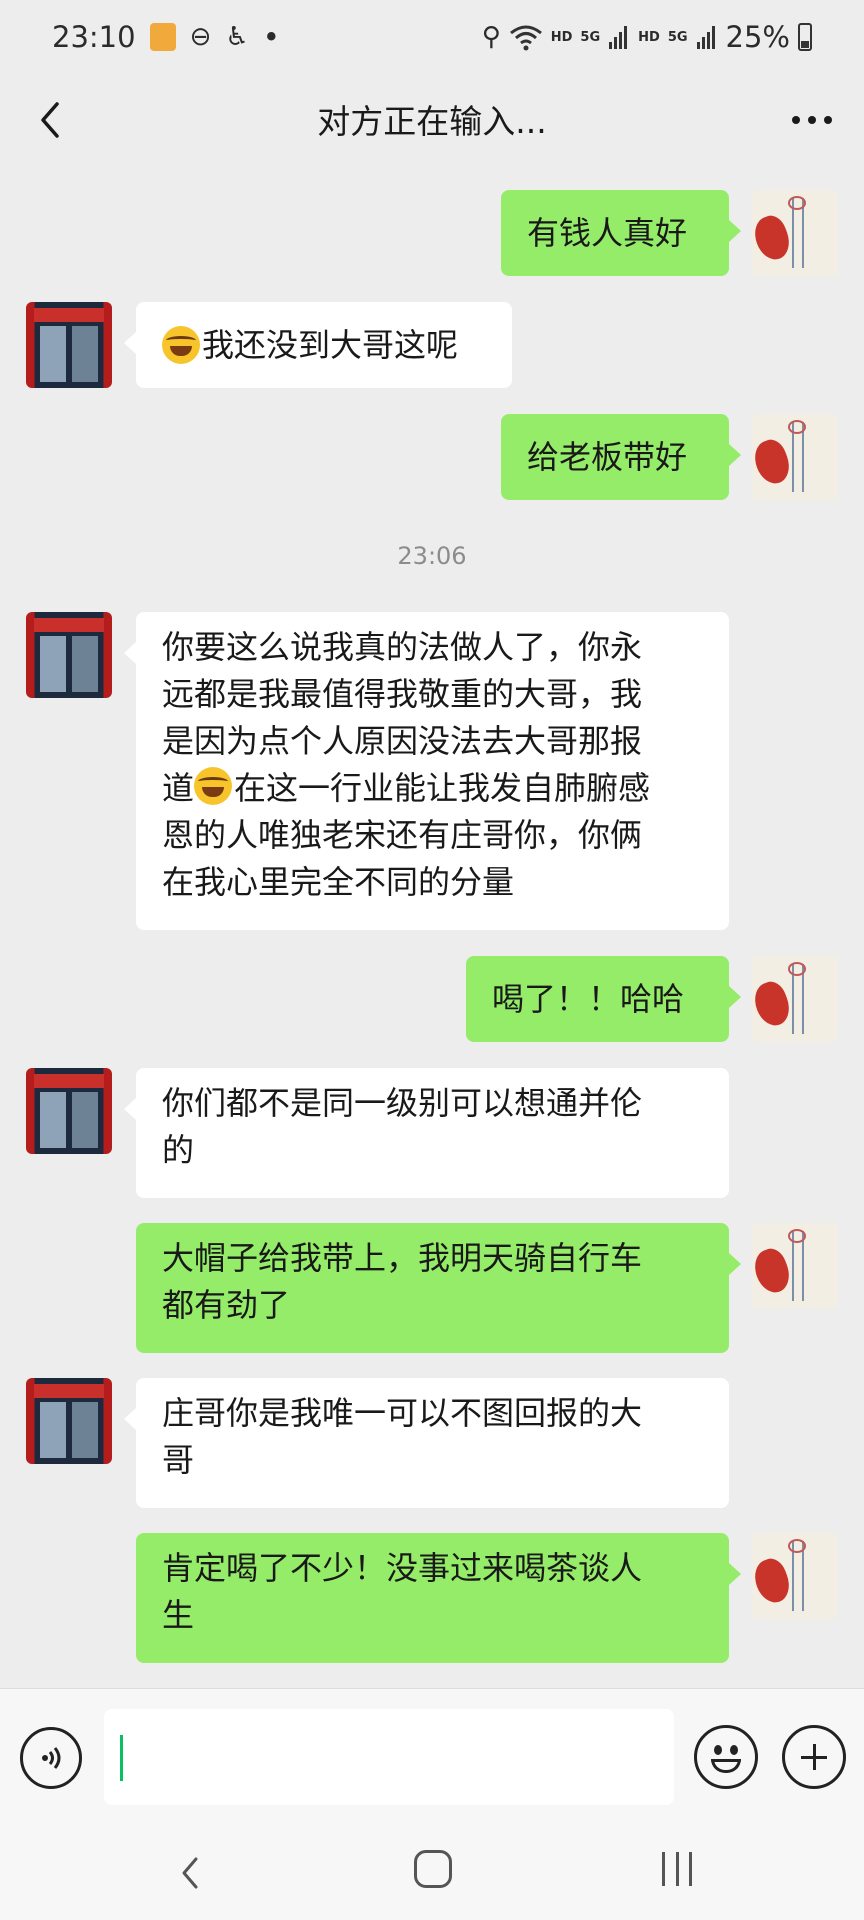 This screenshot has height=1920, width=864. I want to click on more-button, so click(812, 120).